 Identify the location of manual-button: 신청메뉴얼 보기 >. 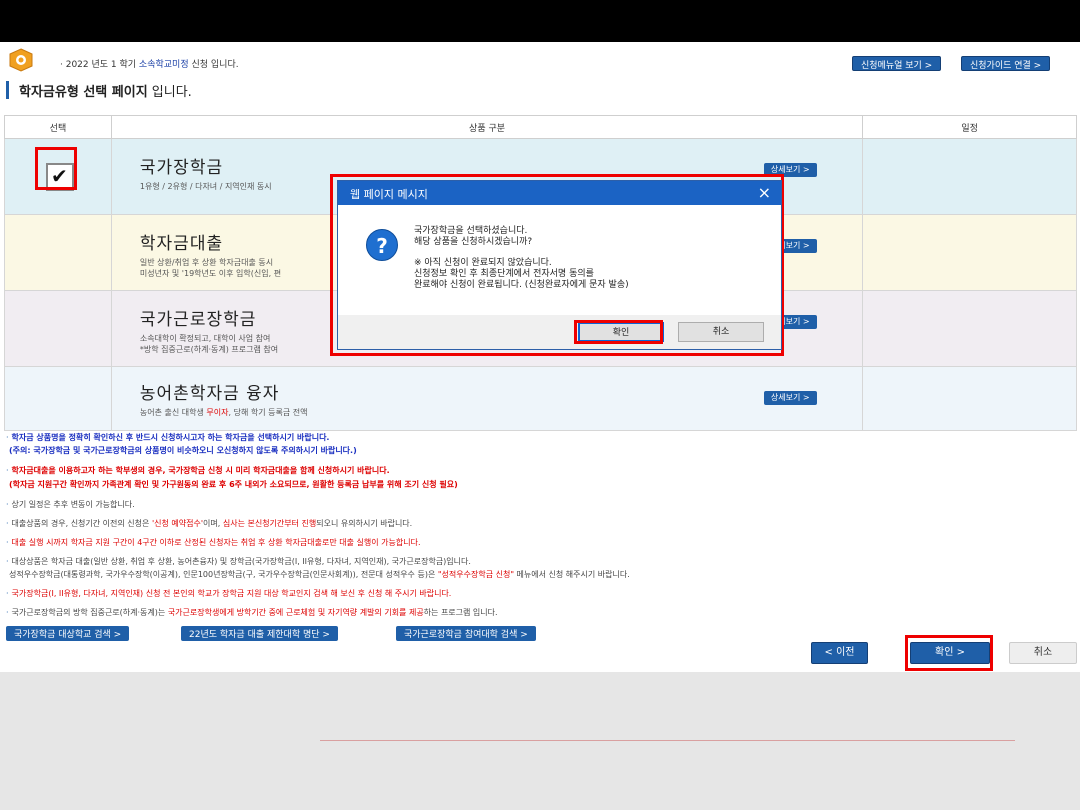
(897, 63).